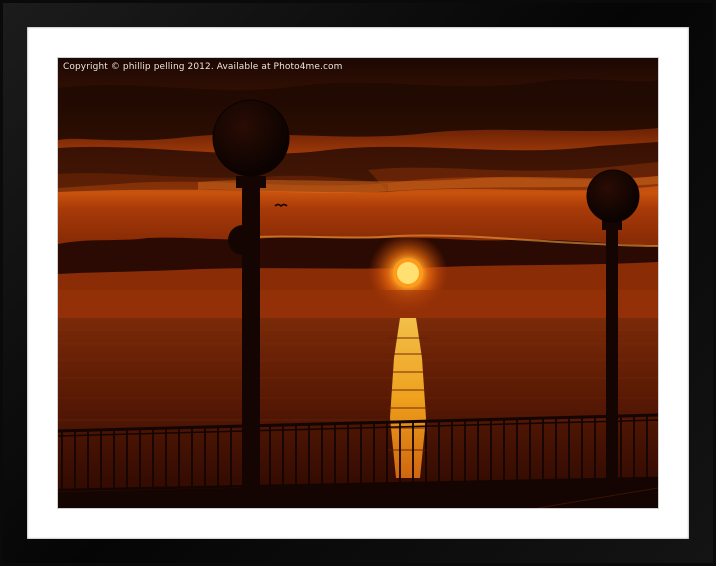 This screenshot has height=566, width=716. I want to click on sun-core, so click(408, 273).